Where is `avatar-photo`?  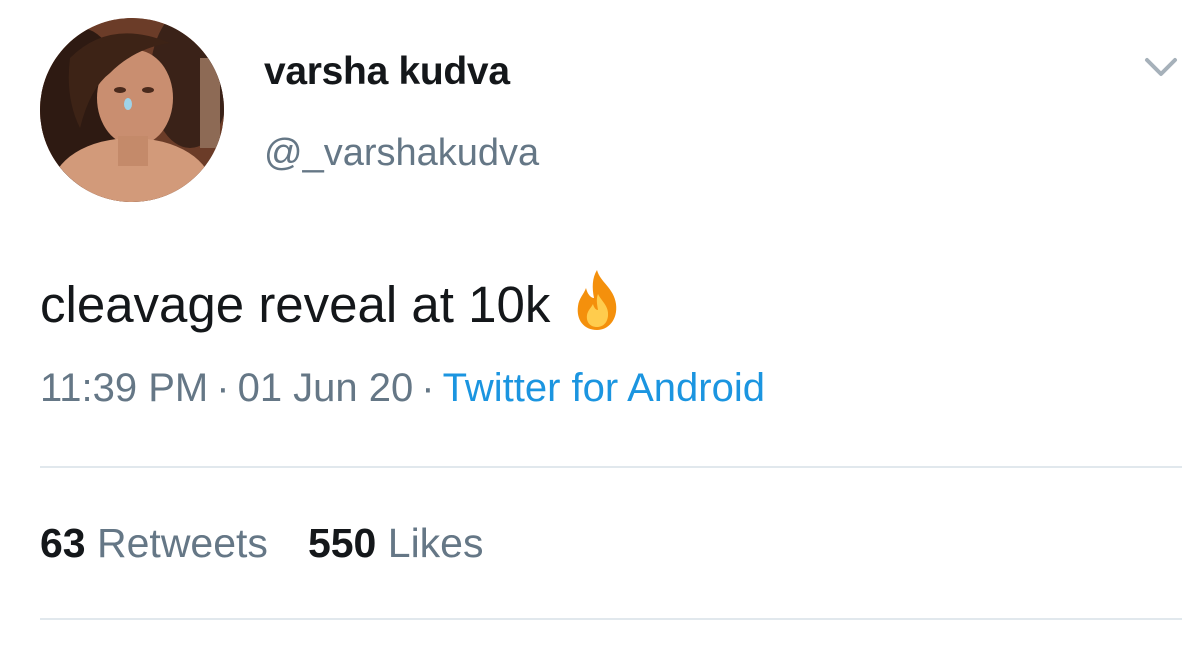 avatar-photo is located at coordinates (132, 110).